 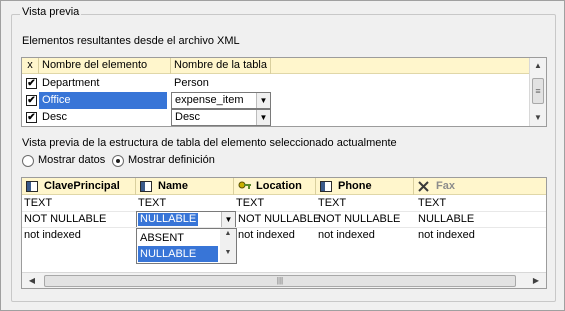 What do you see at coordinates (178, 238) in the screenshot?
I see `dropdown-option: ABSENT` at bounding box center [178, 238].